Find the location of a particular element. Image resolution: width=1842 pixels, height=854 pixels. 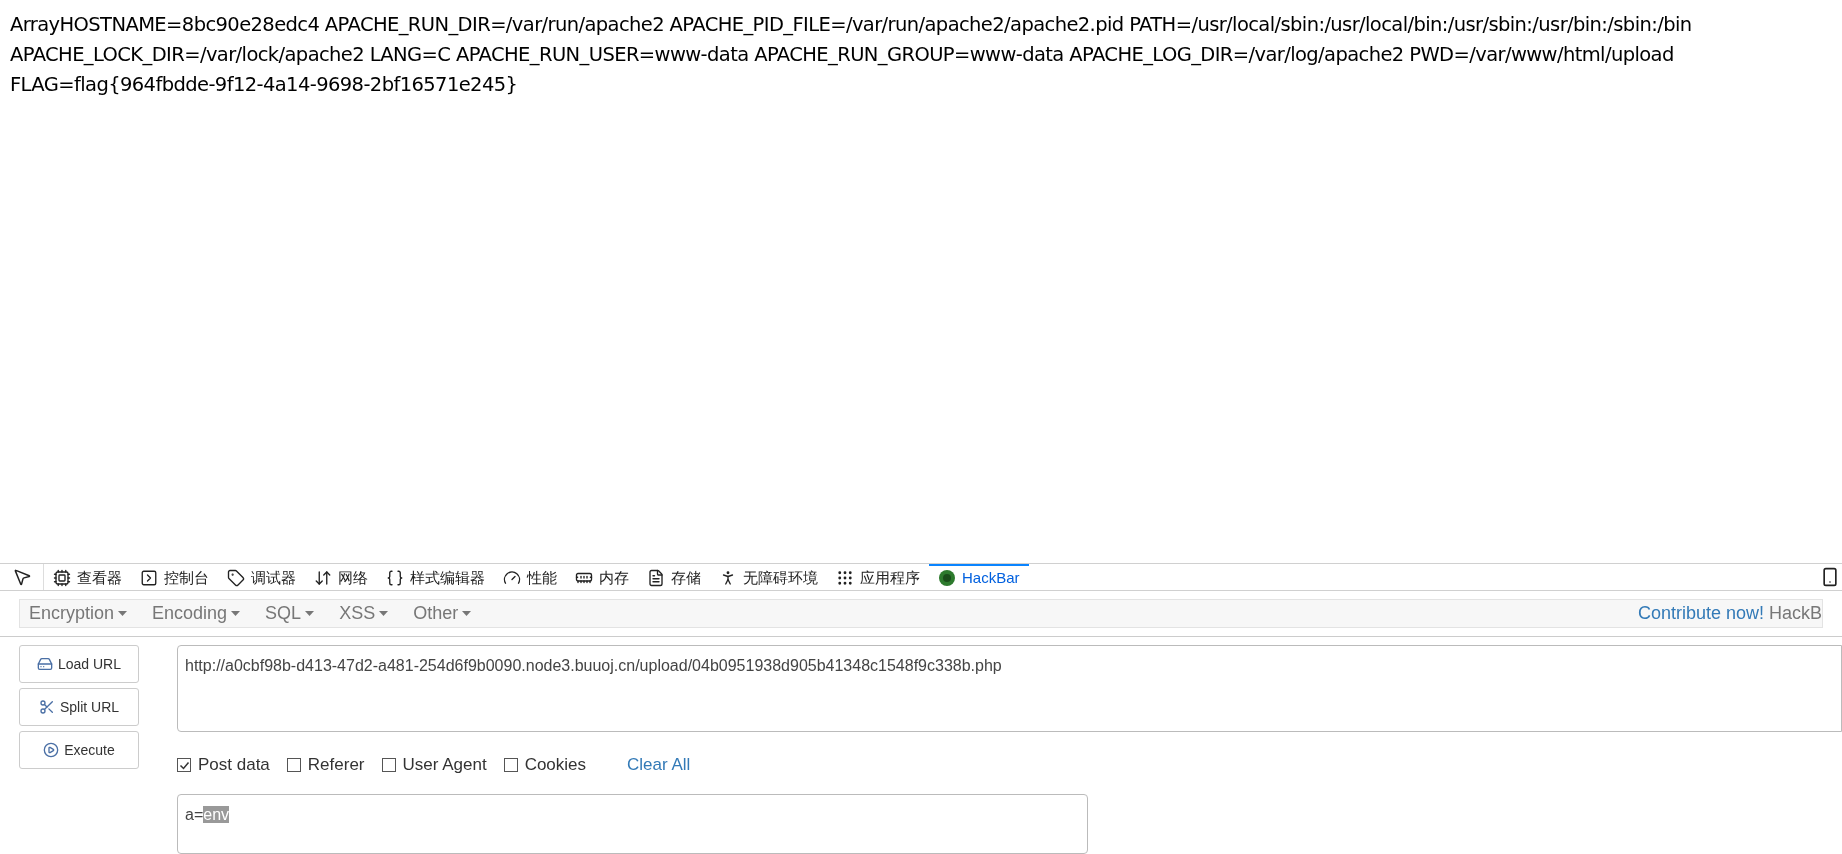

devtools-tab: 存储 is located at coordinates (674, 577).